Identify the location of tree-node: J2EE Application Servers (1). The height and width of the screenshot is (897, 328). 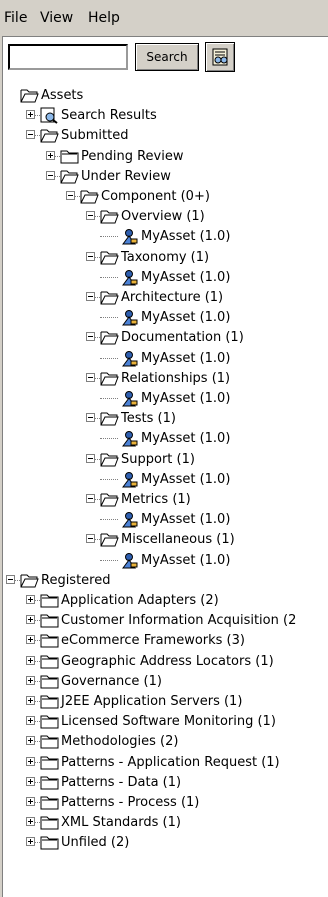
(164, 703).